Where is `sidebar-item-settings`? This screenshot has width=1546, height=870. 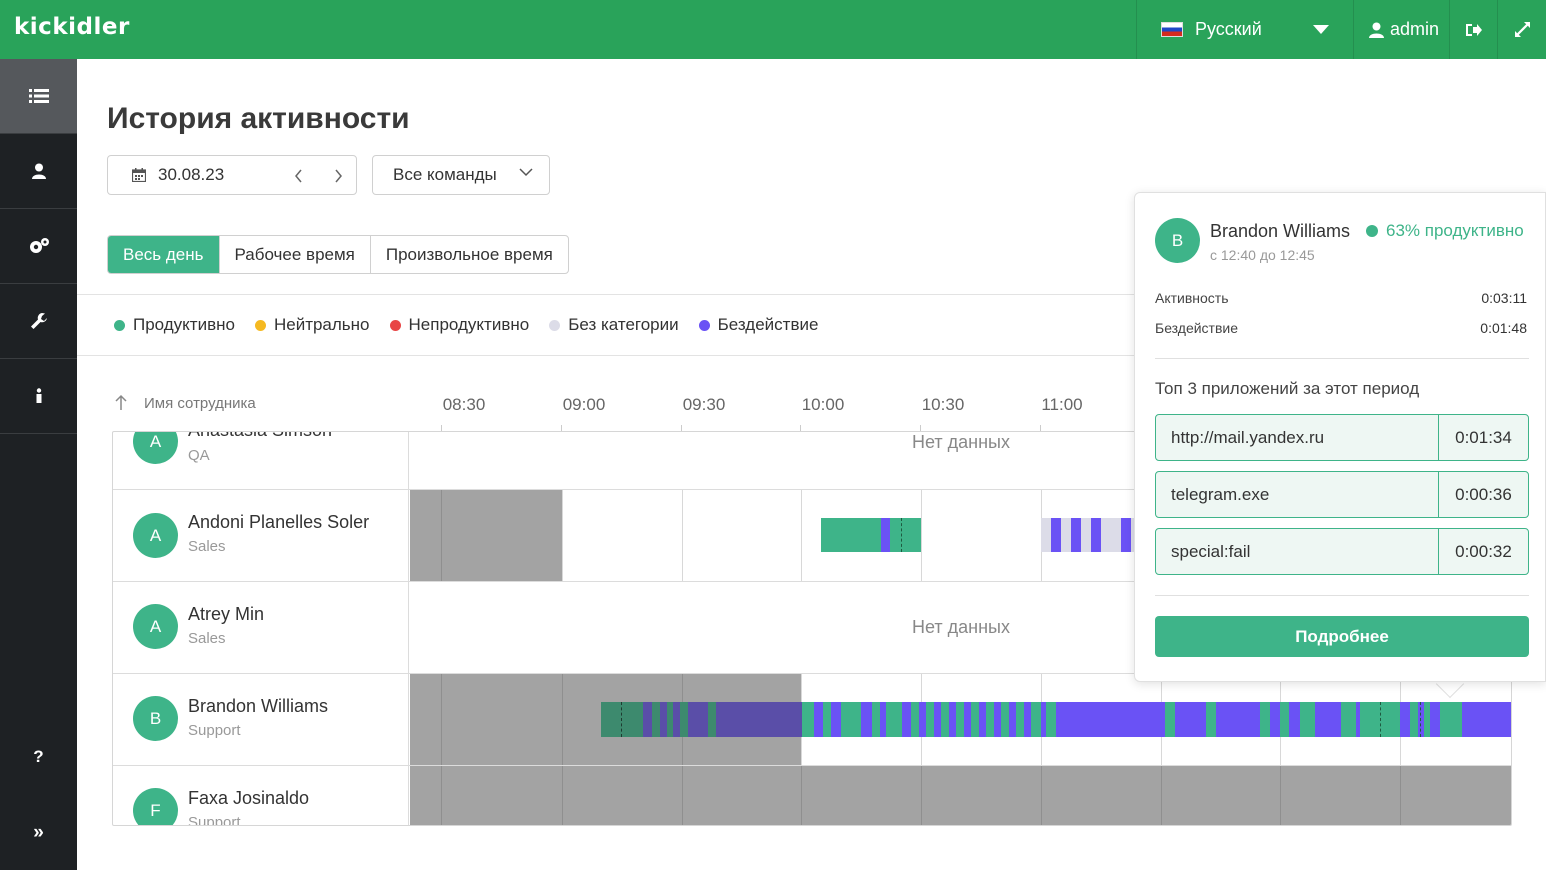
sidebar-item-settings is located at coordinates (38, 246).